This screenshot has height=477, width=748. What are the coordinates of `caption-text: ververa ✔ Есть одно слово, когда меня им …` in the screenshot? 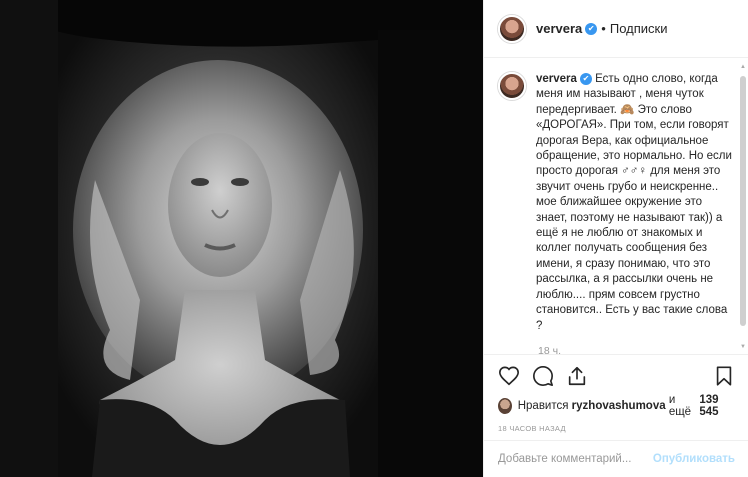 It's located at (635, 203).